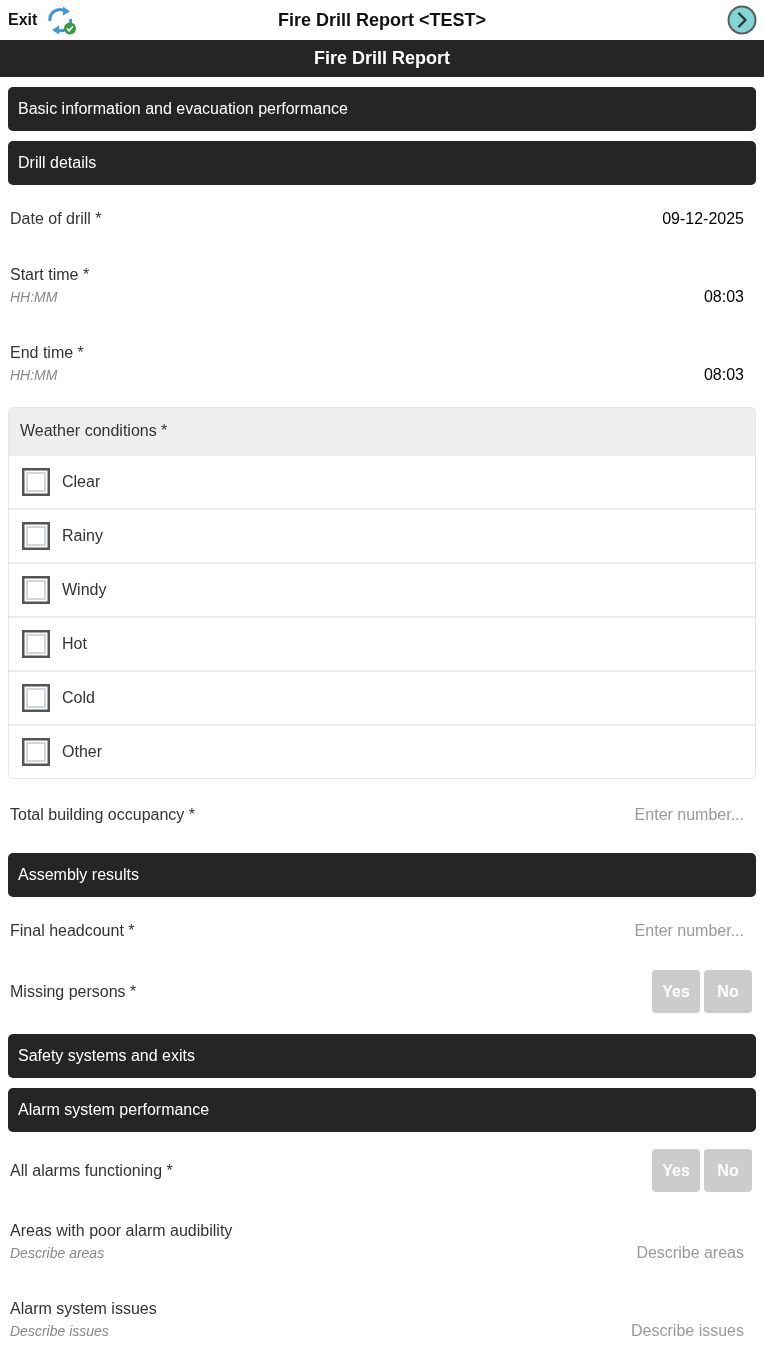 The height and width of the screenshot is (1361, 764). Describe the element at coordinates (72, 931) in the screenshot. I see `field-label: Final headcount *` at that location.